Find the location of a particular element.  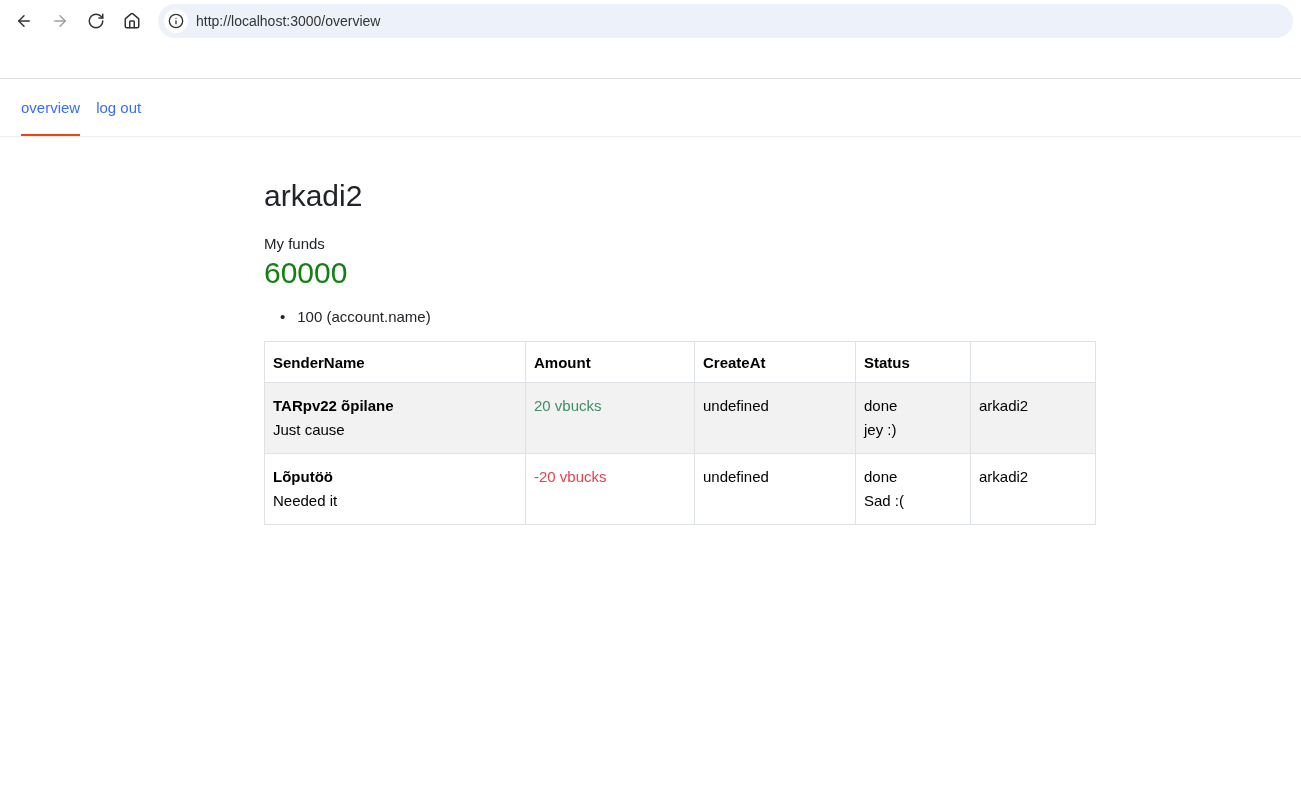

sender-name: Lõputöö is located at coordinates (303, 477).